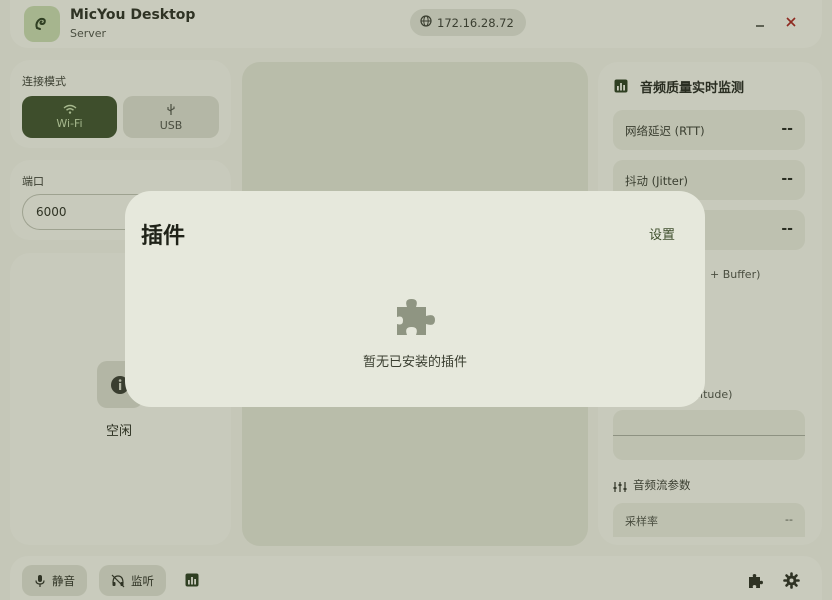 Image resolution: width=832 pixels, height=600 pixels. Describe the element at coordinates (665, 131) in the screenshot. I see `metric-rtt-label: 网络延迟 (RTT)` at that location.